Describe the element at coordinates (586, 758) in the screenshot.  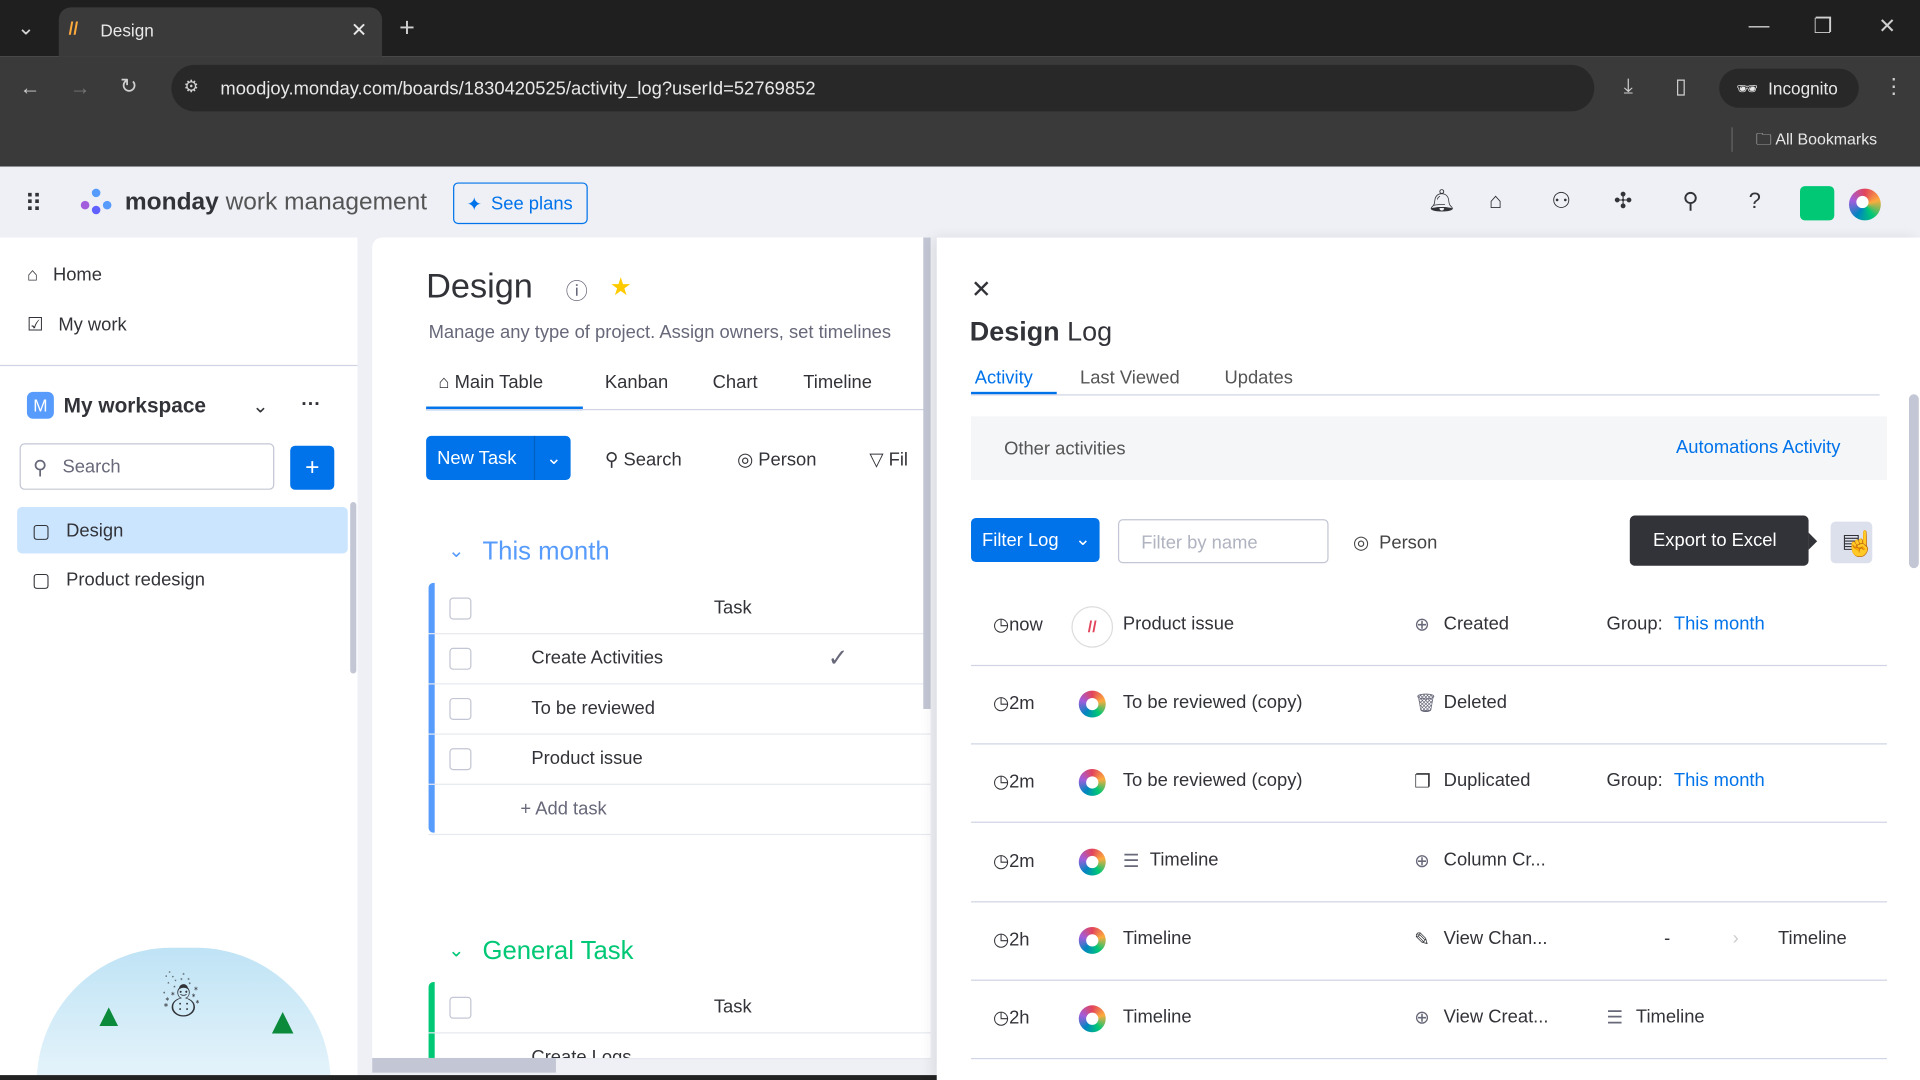
I see `task-name: Product issue` at that location.